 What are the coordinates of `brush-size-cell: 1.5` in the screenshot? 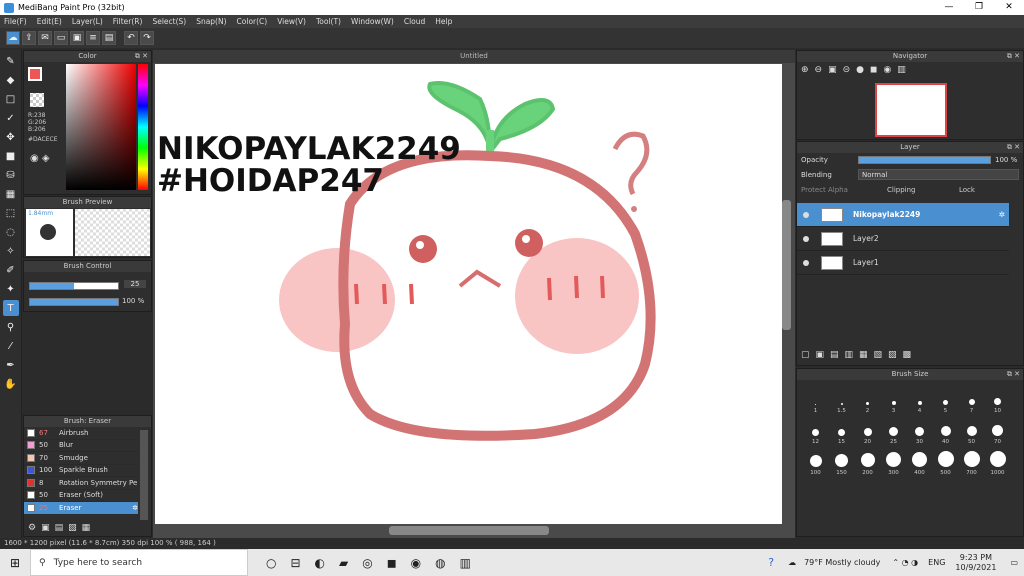 It's located at (841, 399).